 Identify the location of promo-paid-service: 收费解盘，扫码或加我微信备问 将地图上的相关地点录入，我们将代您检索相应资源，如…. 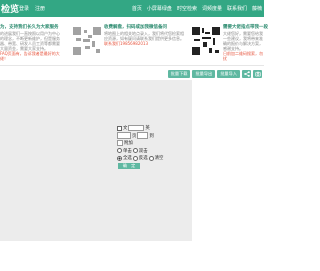
(145, 35).